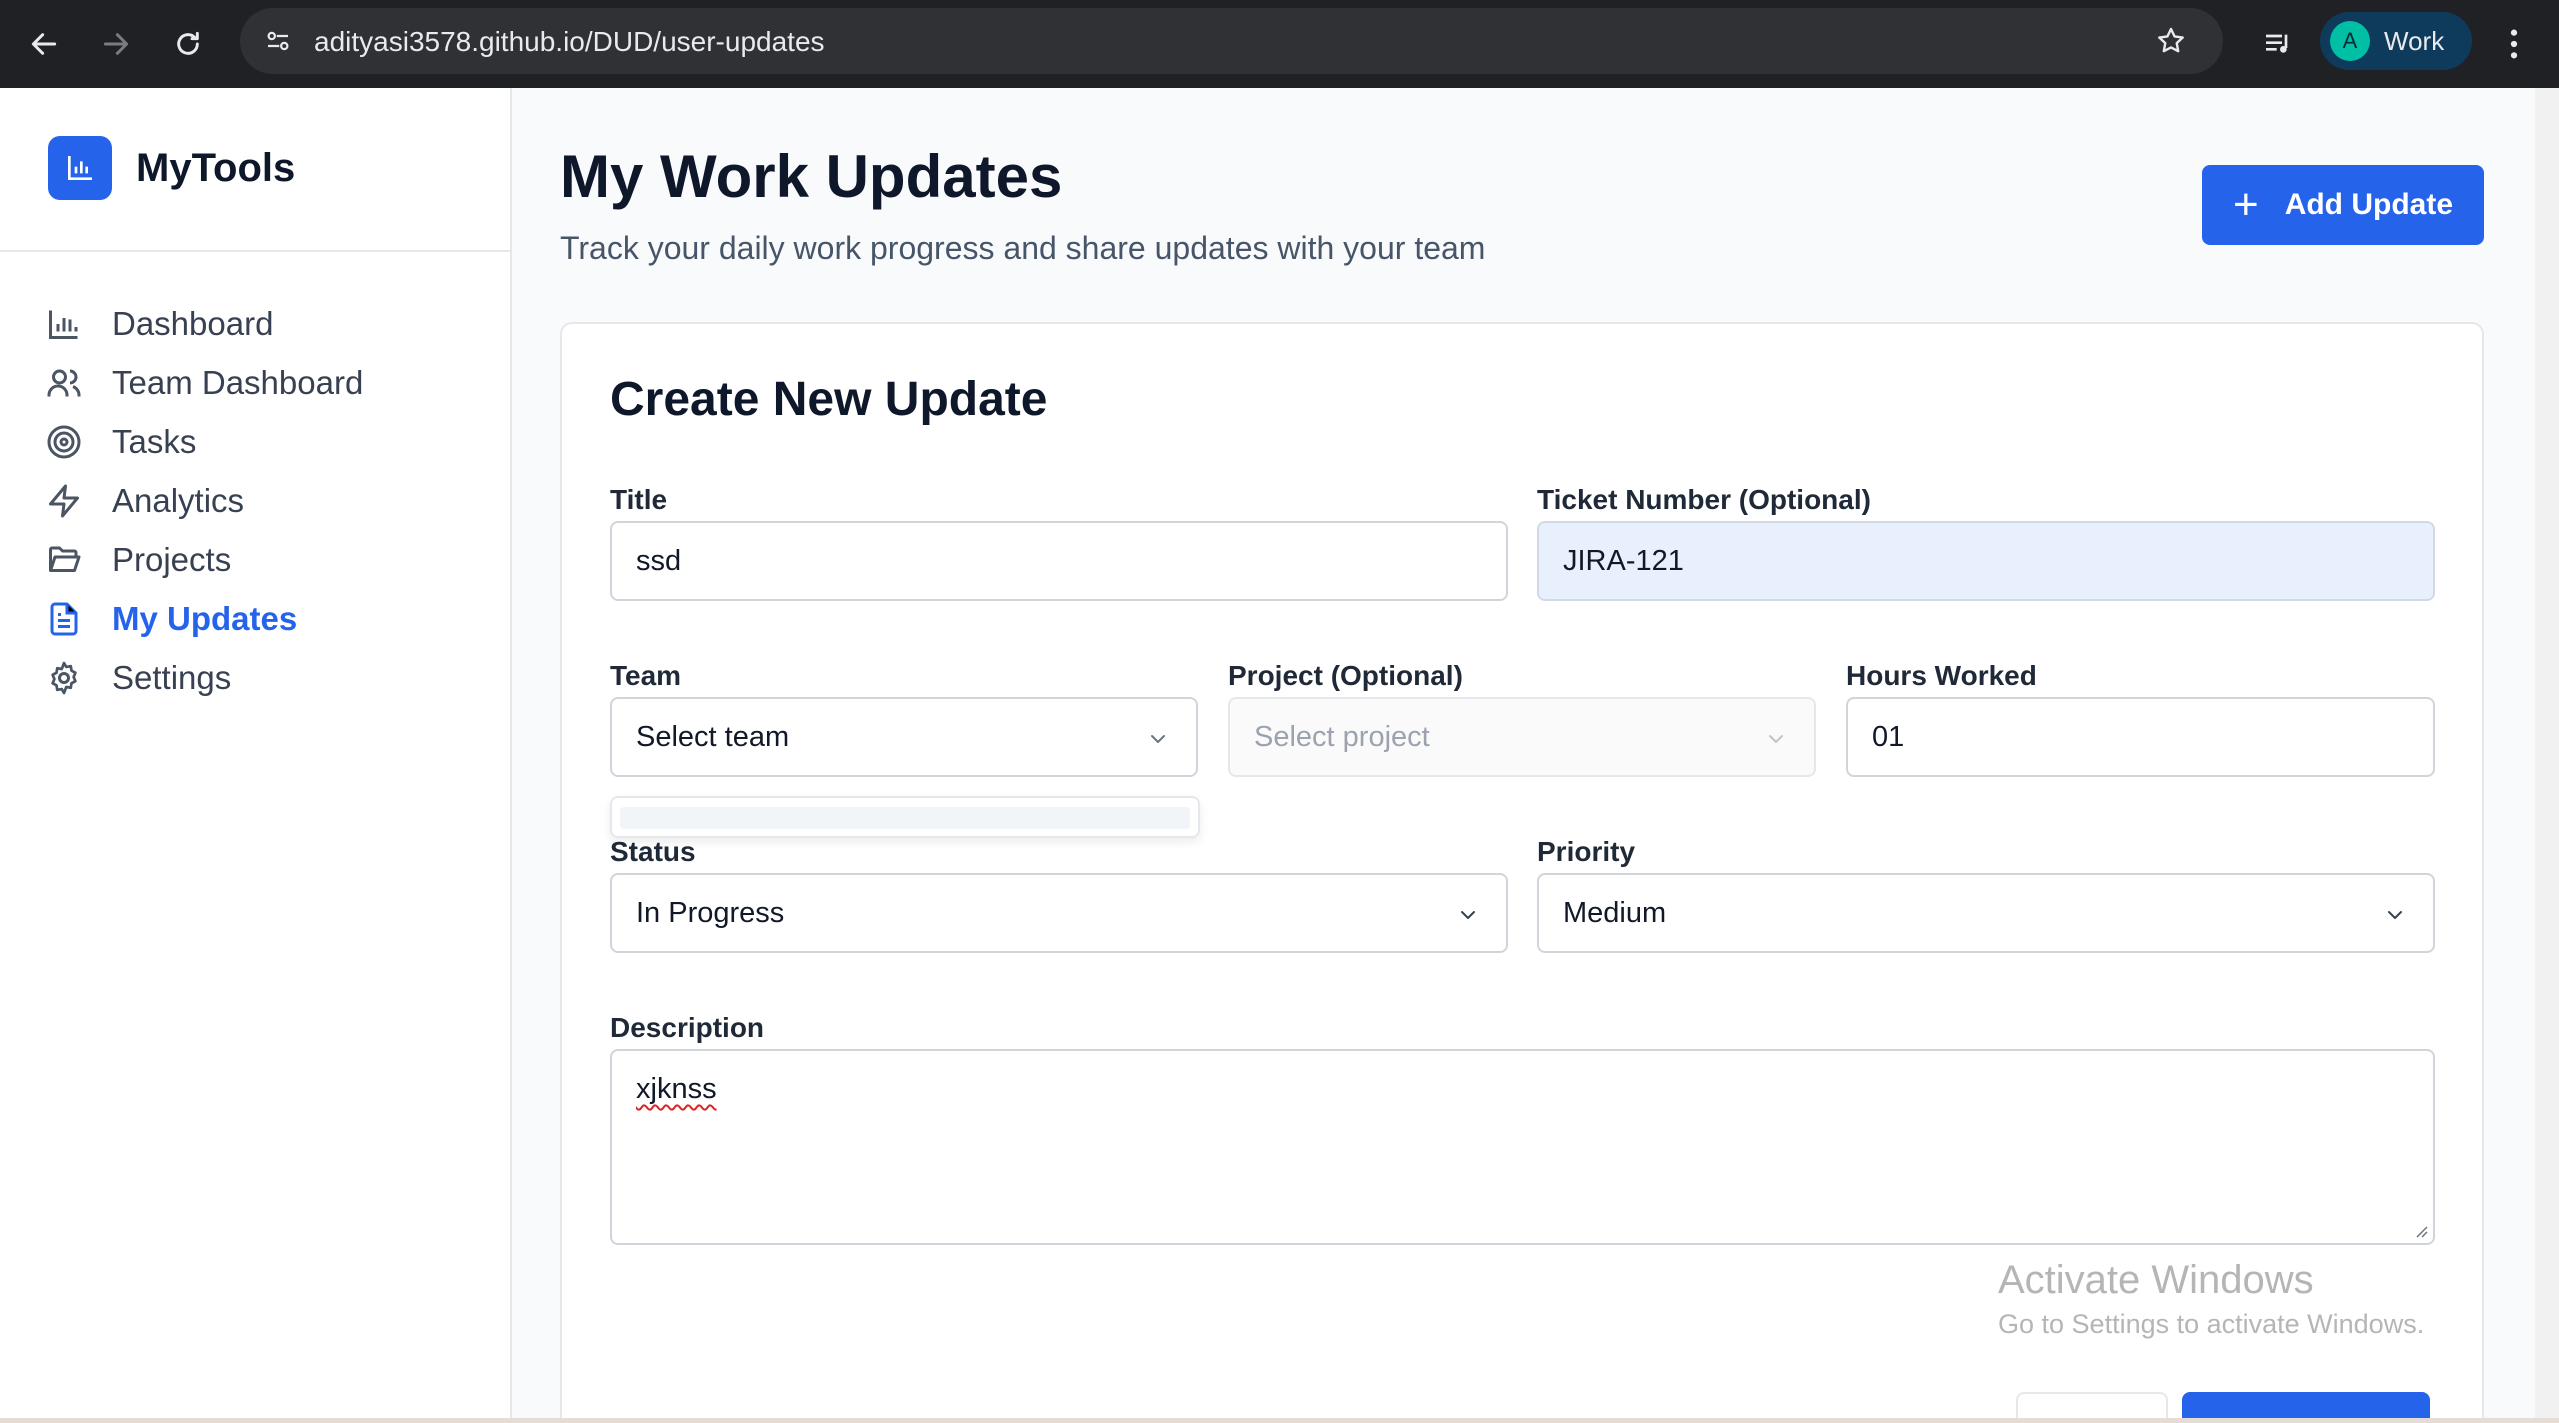 This screenshot has width=2559, height=1423. I want to click on document-icon, so click(64, 619).